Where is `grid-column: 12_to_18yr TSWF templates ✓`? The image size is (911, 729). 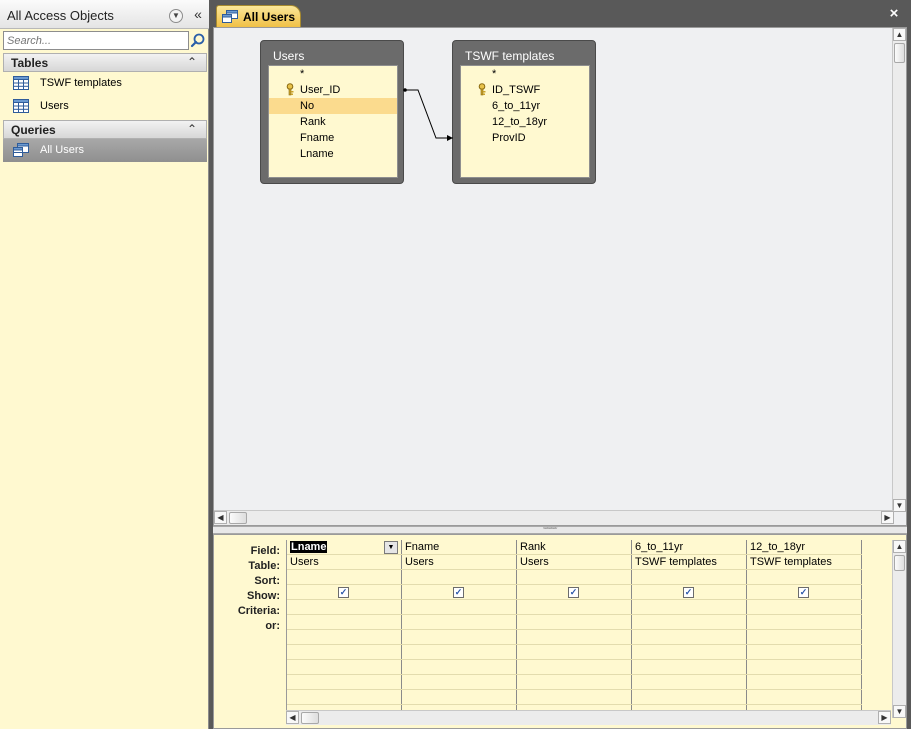
grid-column: 12_to_18yr TSWF templates ✓ is located at coordinates (804, 625).